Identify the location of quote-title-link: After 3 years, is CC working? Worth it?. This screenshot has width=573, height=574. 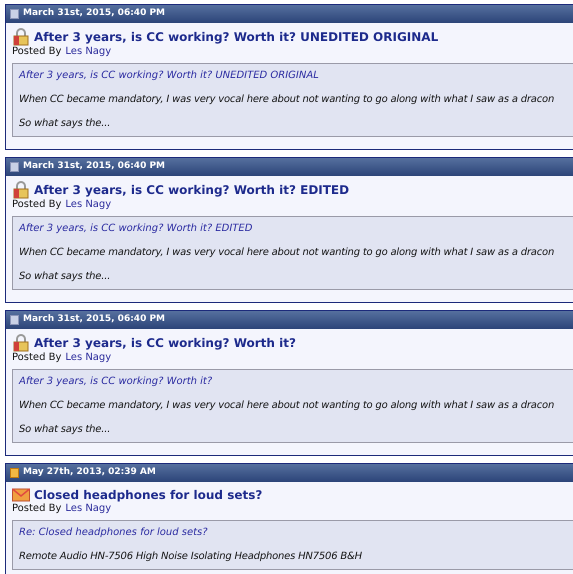
(296, 382).